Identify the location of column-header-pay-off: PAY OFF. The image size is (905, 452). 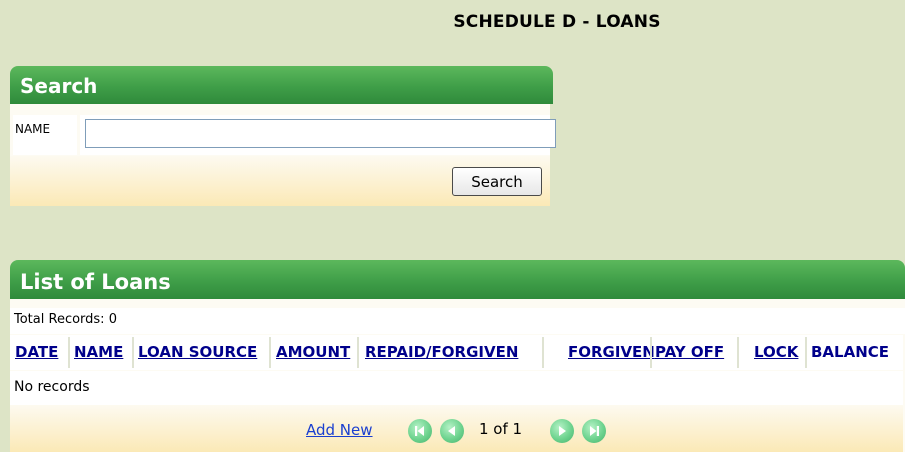
(689, 352).